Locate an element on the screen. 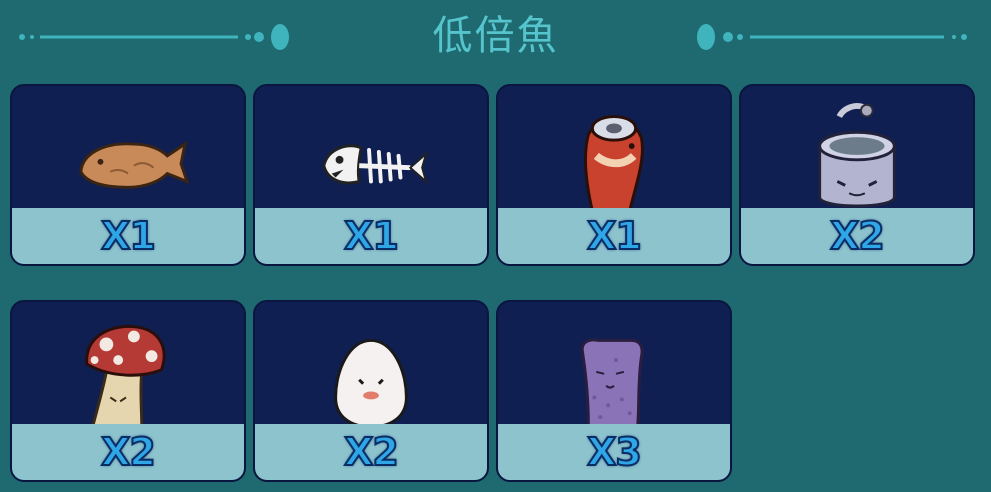  item-card-soda-can-fish: X1 is located at coordinates (614, 175).